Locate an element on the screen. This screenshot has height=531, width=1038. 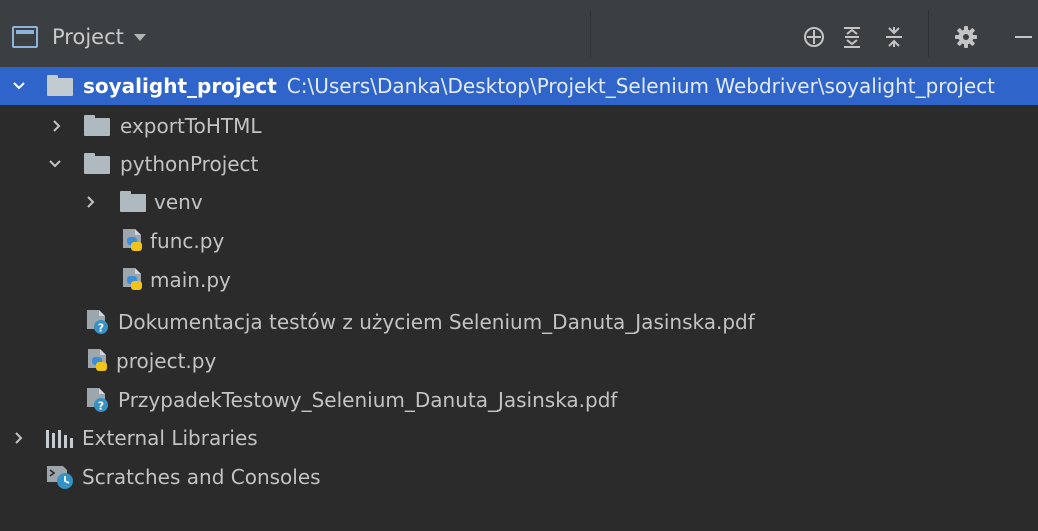
collapse-all-icon is located at coordinates (894, 37).